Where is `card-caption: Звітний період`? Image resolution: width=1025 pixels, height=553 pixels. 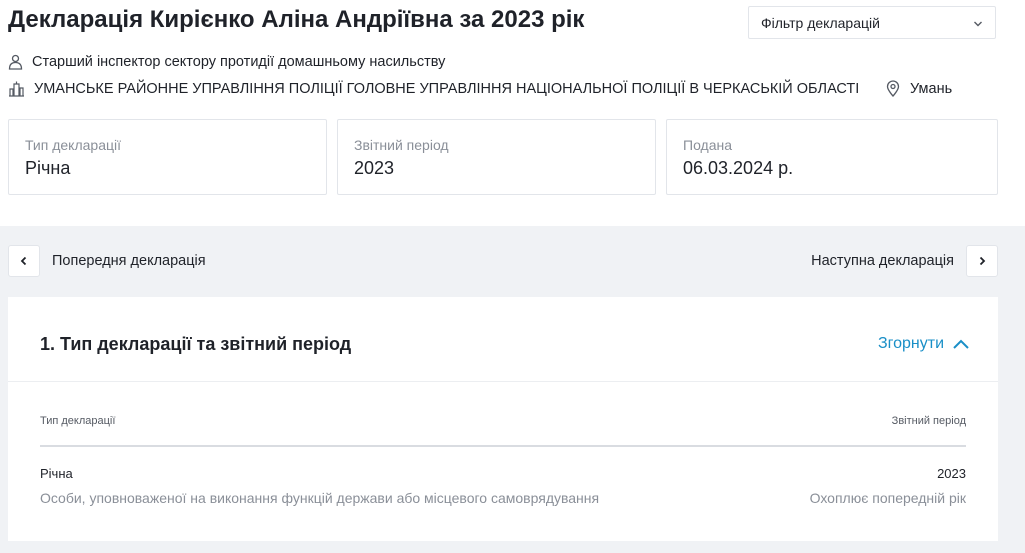
card-caption: Звітний період is located at coordinates (401, 145).